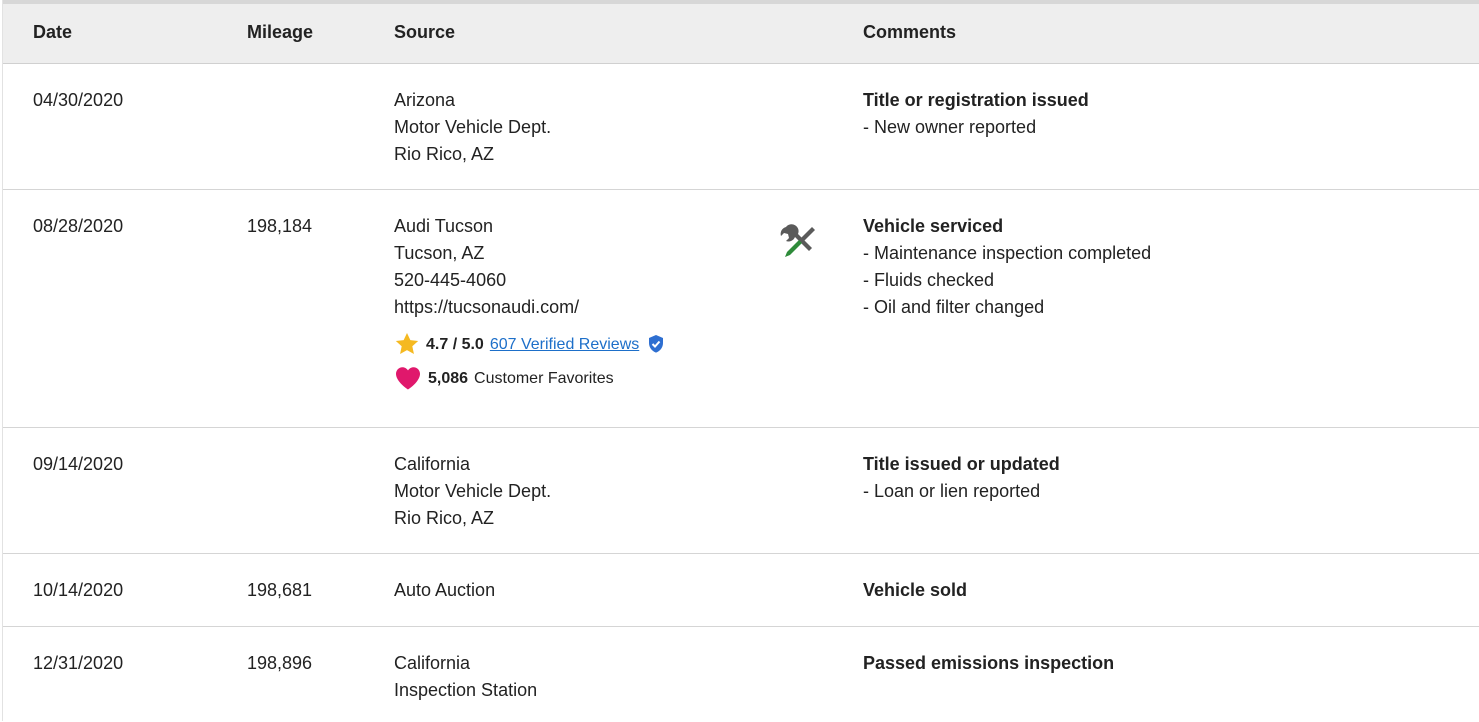  What do you see at coordinates (280, 226) in the screenshot?
I see `row-mileage: 198,184` at bounding box center [280, 226].